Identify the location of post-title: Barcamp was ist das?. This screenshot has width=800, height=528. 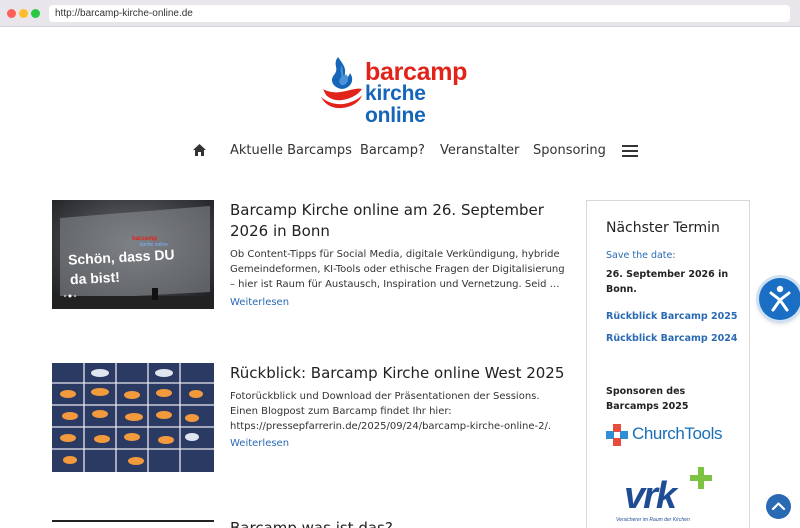
(400, 523).